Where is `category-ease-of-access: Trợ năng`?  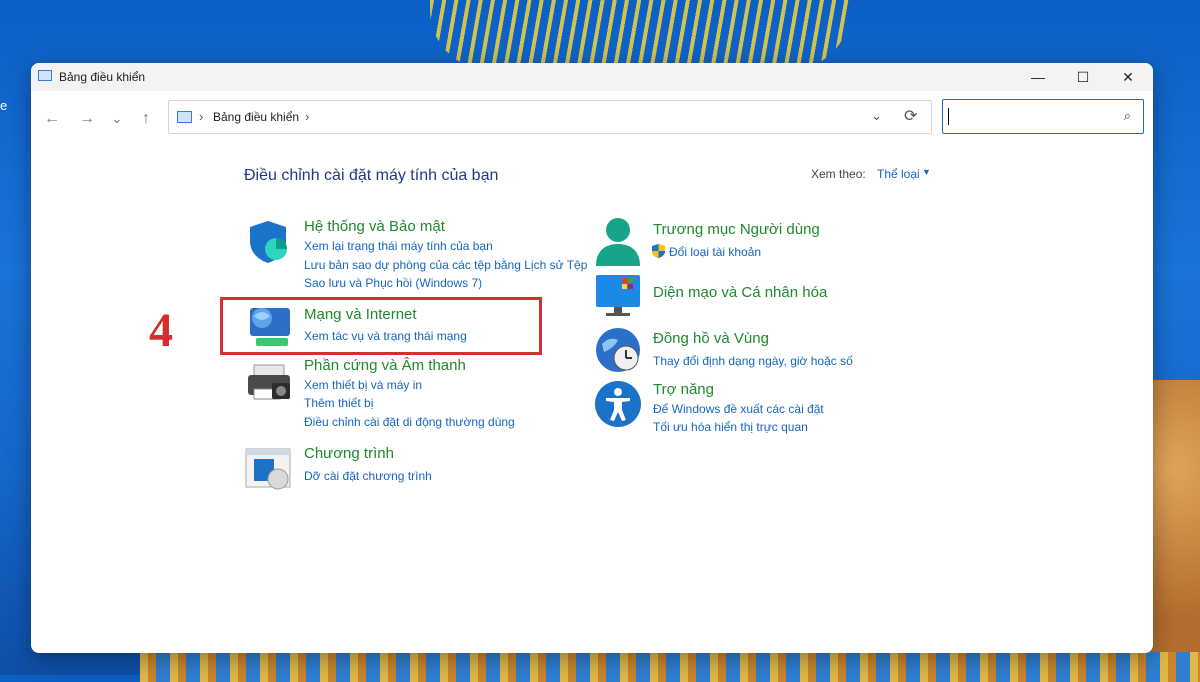 category-ease-of-access: Trợ năng is located at coordinates (683, 389).